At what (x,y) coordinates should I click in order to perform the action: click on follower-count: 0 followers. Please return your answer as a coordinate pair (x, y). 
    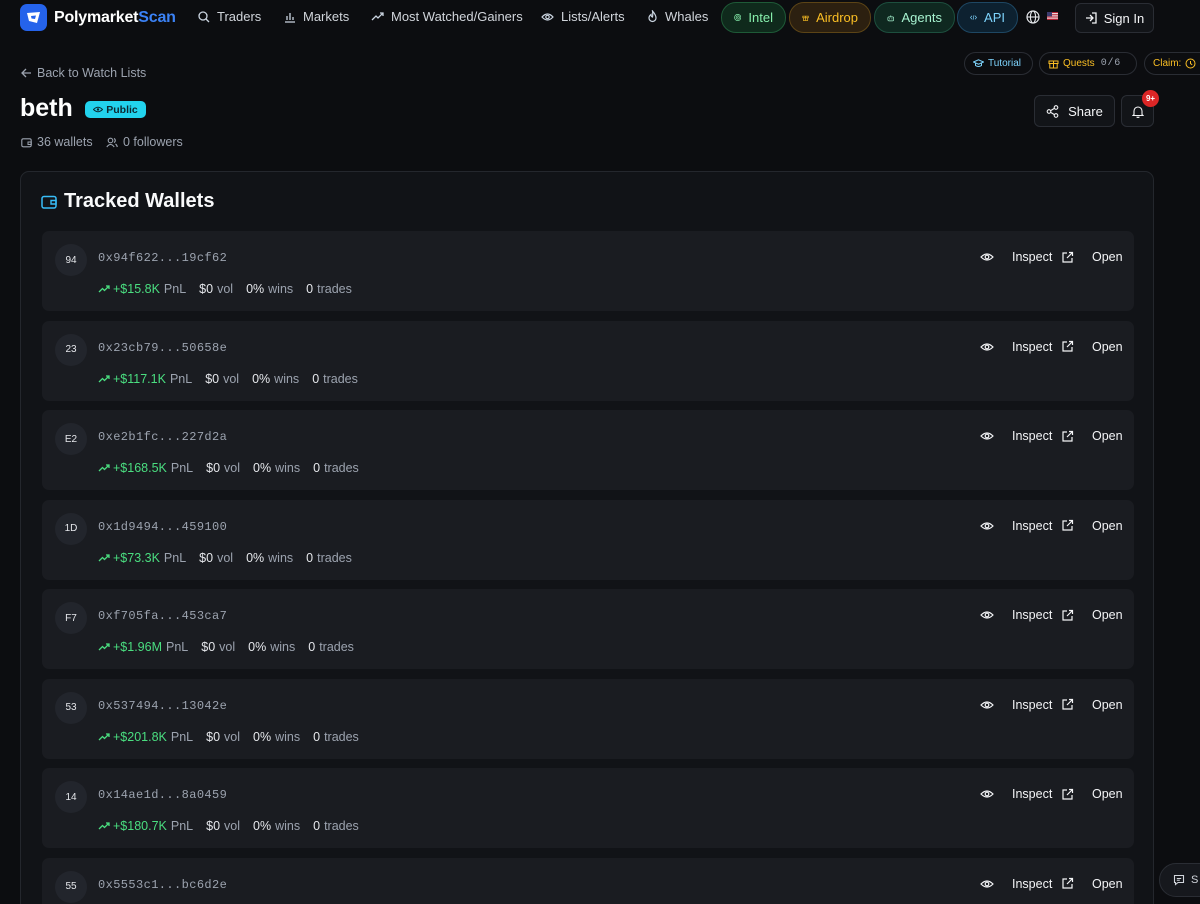
    Looking at the image, I should click on (144, 142).